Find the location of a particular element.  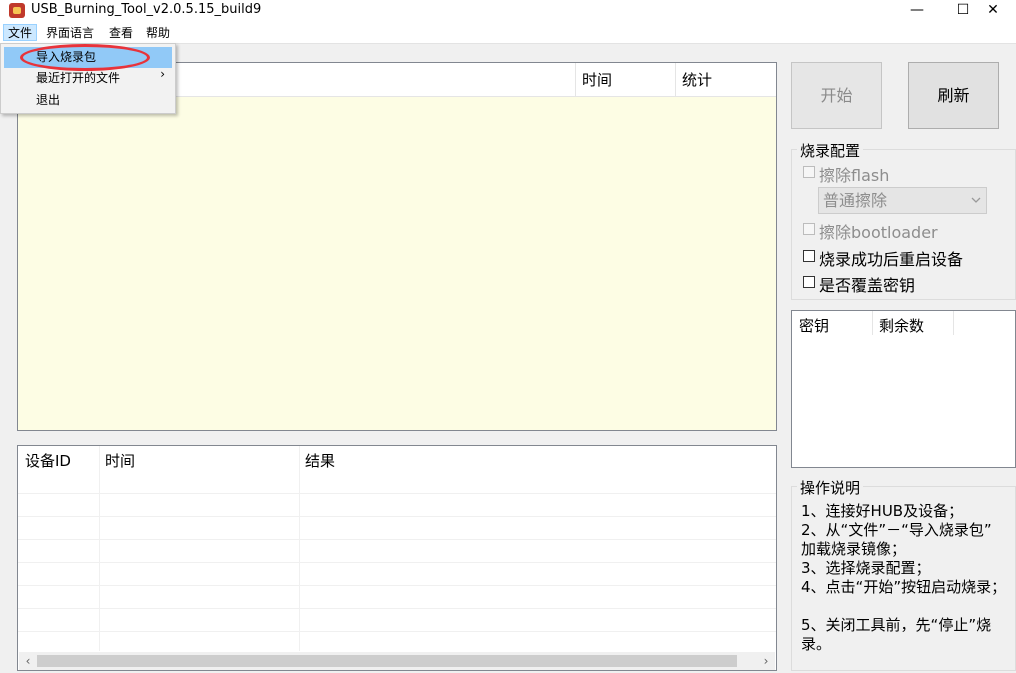

erase-mode-value: 普通擦除 is located at coordinates (855, 200).